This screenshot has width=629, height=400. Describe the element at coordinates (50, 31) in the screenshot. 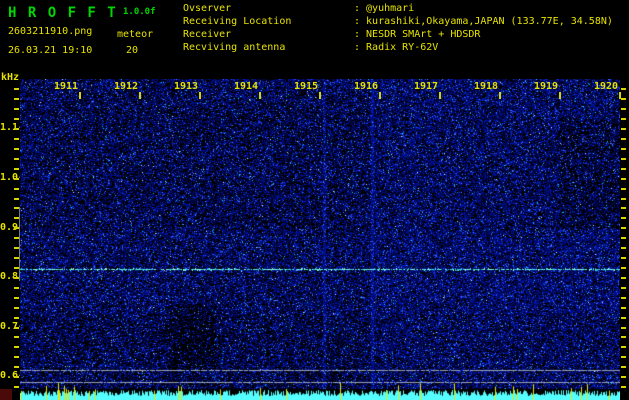

I see `output-filename: 2603211910.png` at that location.